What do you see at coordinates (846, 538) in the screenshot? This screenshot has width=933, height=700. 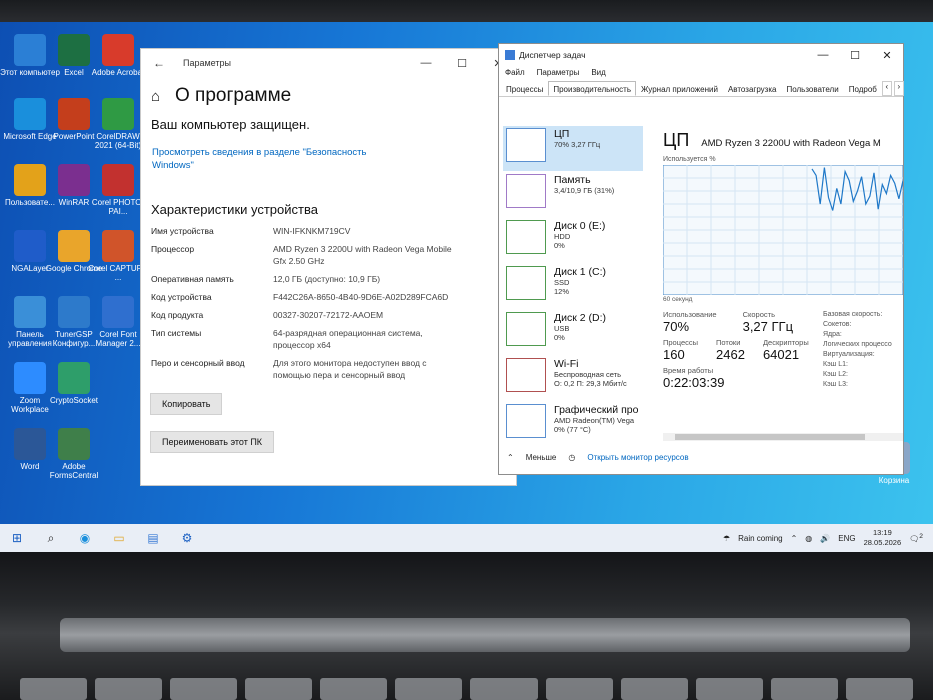 I see `language-indicator: ENG` at bounding box center [846, 538].